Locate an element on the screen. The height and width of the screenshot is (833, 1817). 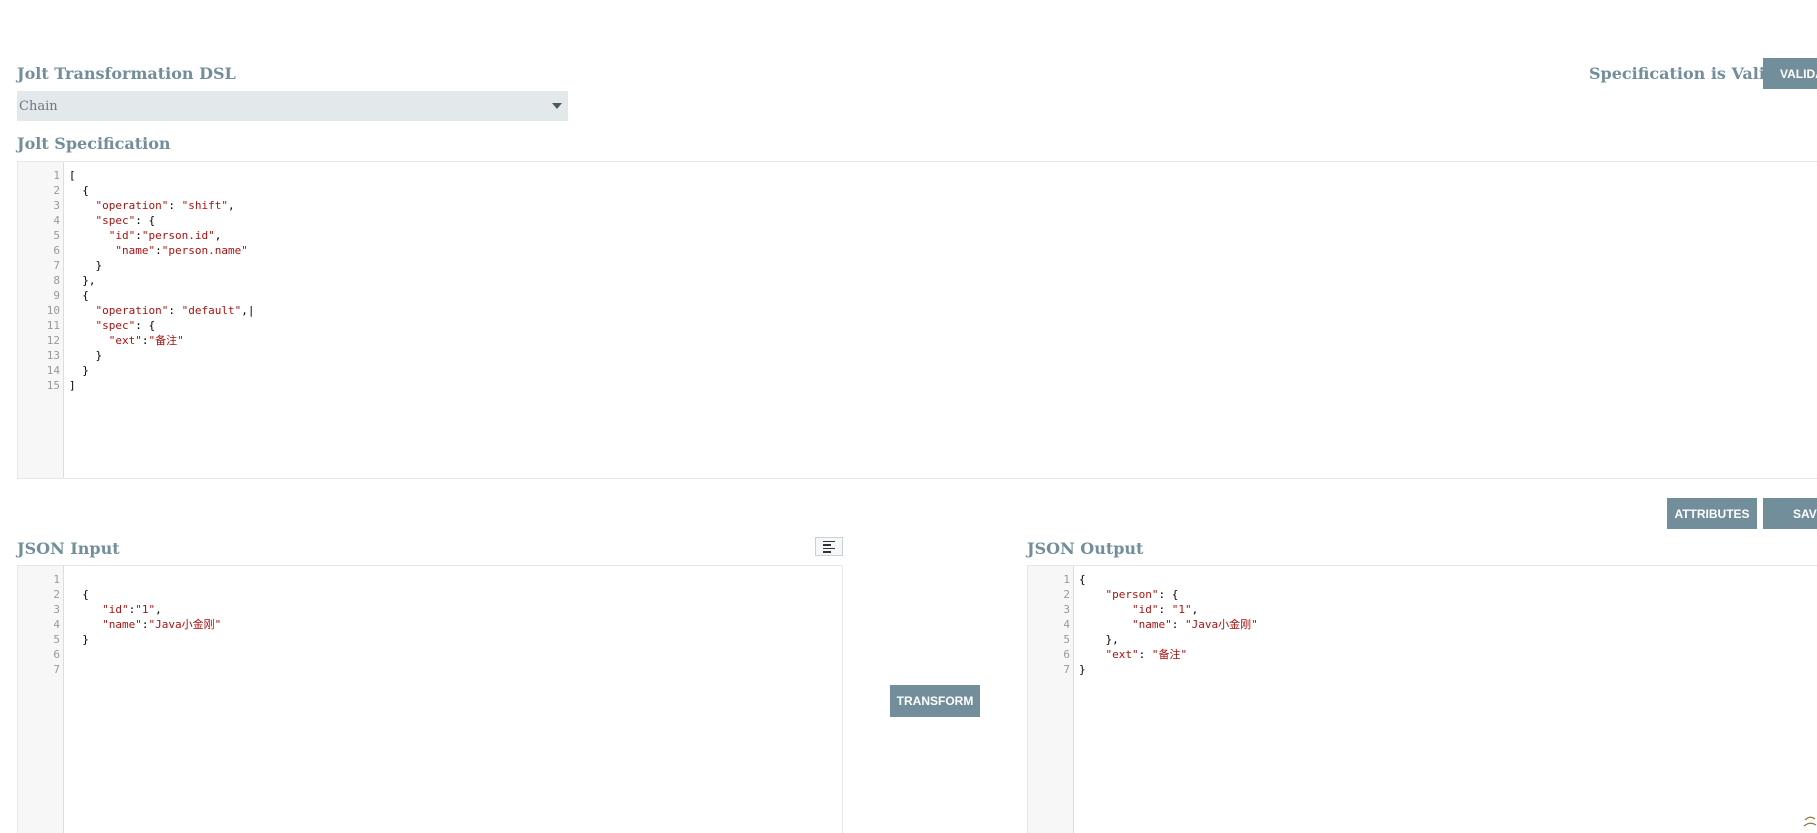
line-number: 8 is located at coordinates (56, 280).